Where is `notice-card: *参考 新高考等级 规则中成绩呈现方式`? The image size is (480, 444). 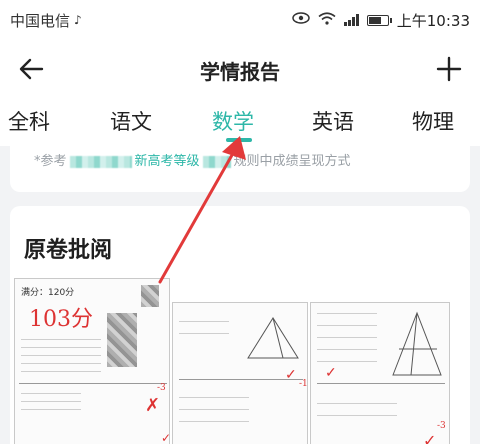 notice-card: *参考 新高考等级 规则中成绩呈现方式 is located at coordinates (240, 169).